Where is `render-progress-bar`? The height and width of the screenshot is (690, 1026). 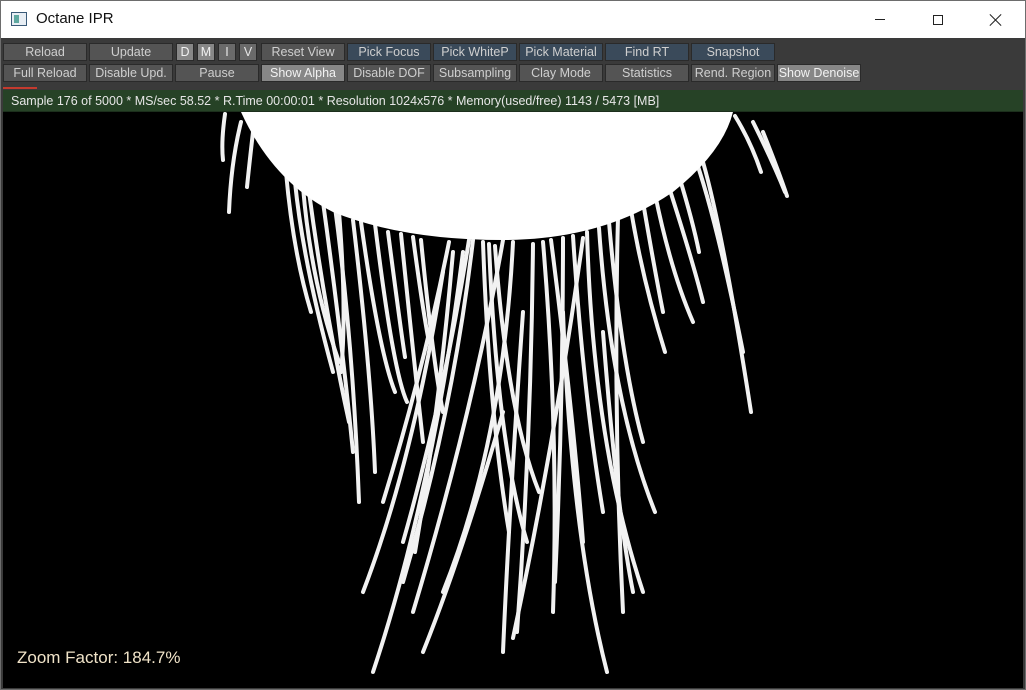 render-progress-bar is located at coordinates (20, 88).